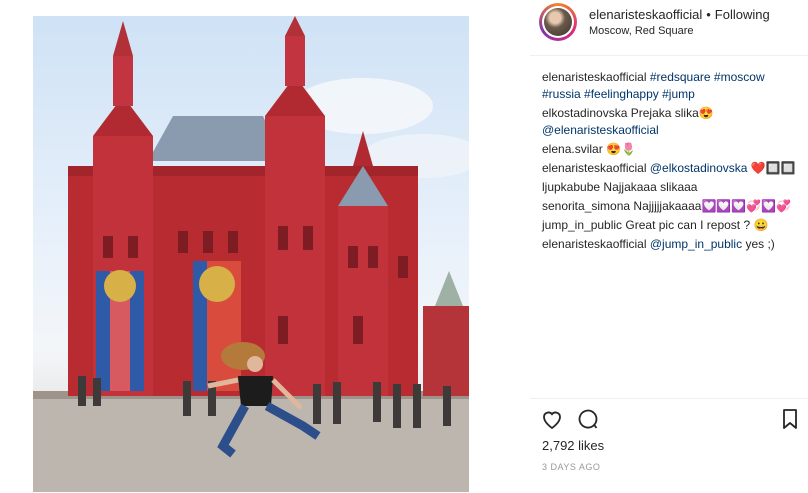 This screenshot has height=493, width=808. I want to click on comment-username: ljupkabube, so click(571, 187).